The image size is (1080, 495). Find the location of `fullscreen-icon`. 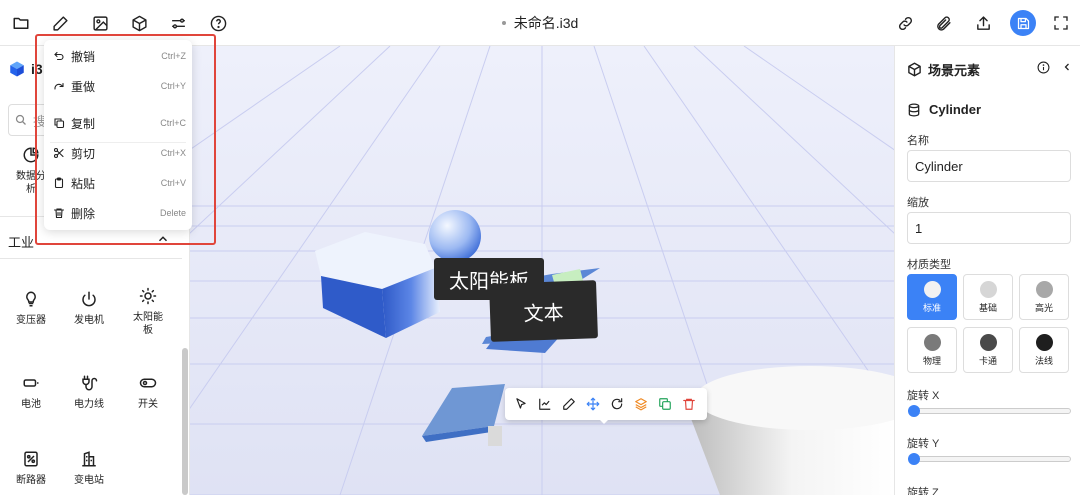

fullscreen-icon is located at coordinates (1061, 23).